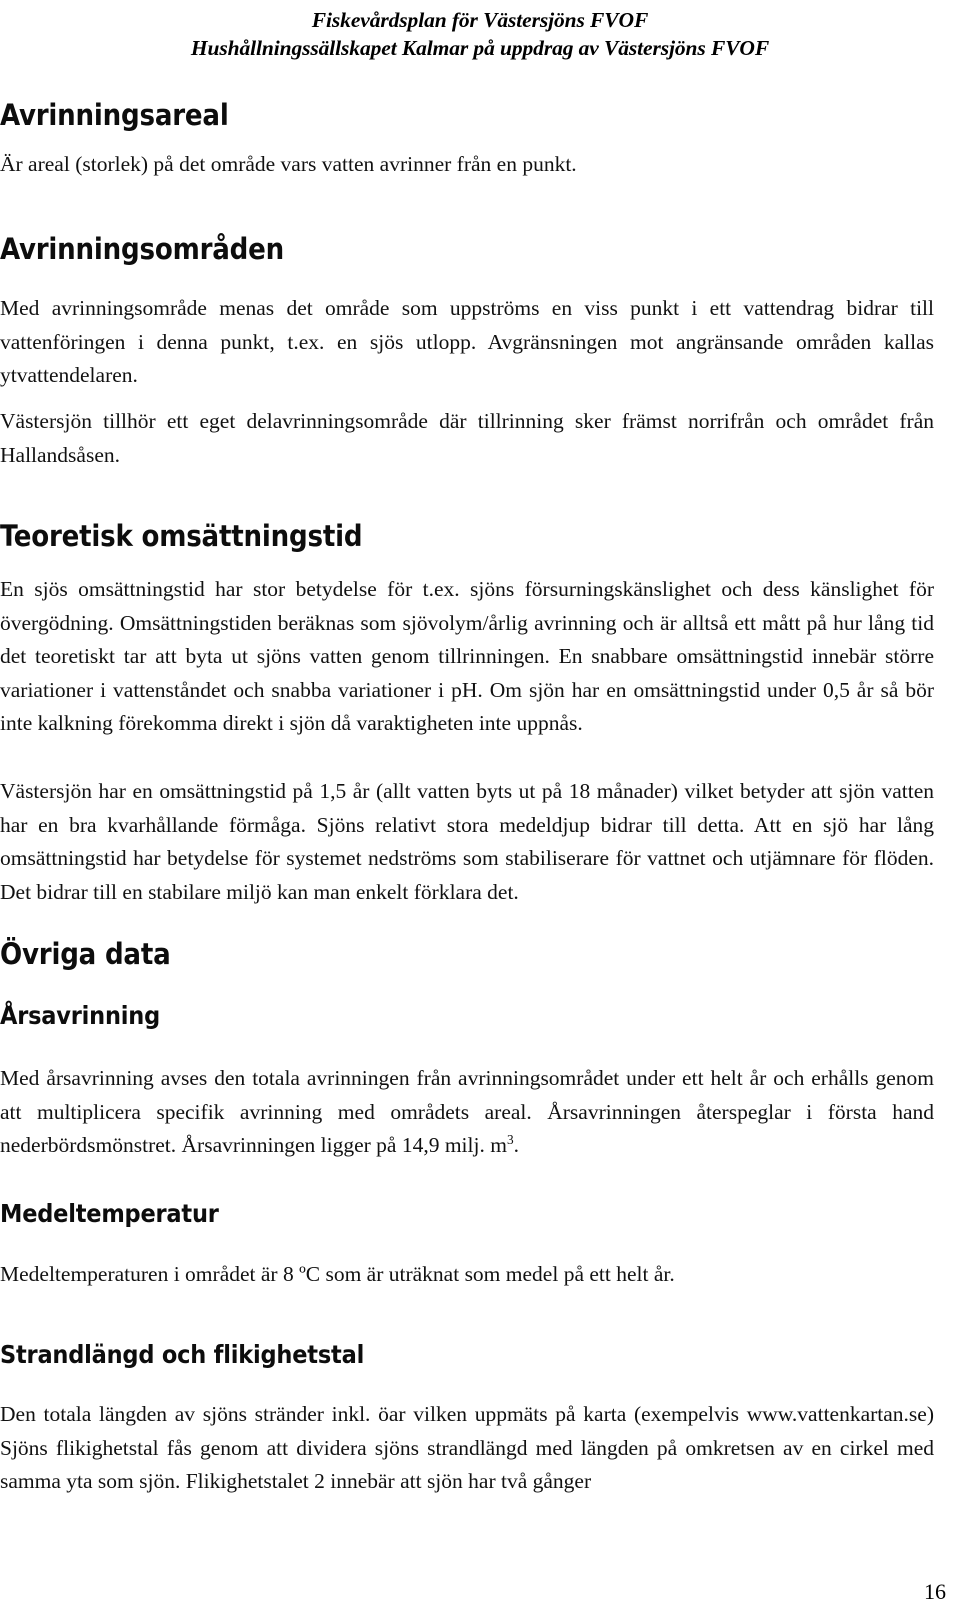  What do you see at coordinates (467, 536) in the screenshot?
I see `section-teoretisk-omsattningstid: Teoretisk omsättningstid` at bounding box center [467, 536].